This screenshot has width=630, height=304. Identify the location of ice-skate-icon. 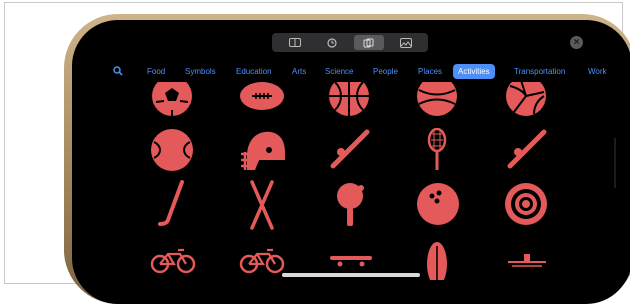
(527, 260).